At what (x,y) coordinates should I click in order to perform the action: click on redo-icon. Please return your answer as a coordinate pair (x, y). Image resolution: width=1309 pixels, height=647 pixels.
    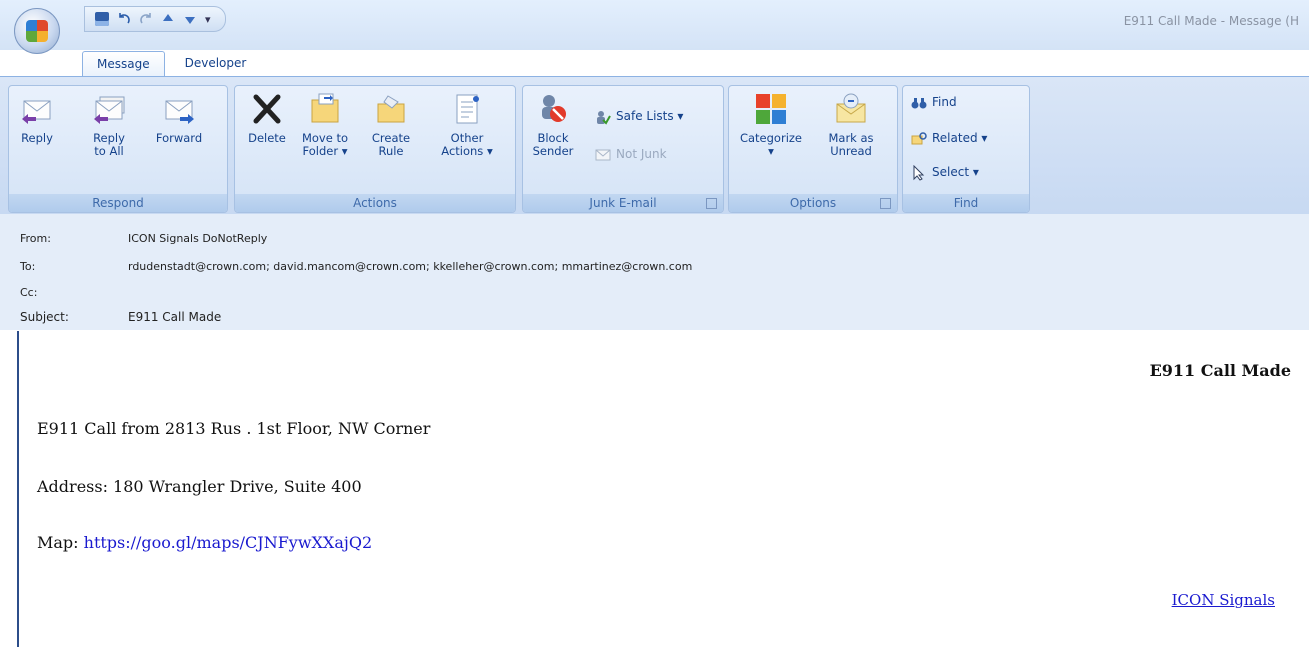
    Looking at the image, I should click on (146, 19).